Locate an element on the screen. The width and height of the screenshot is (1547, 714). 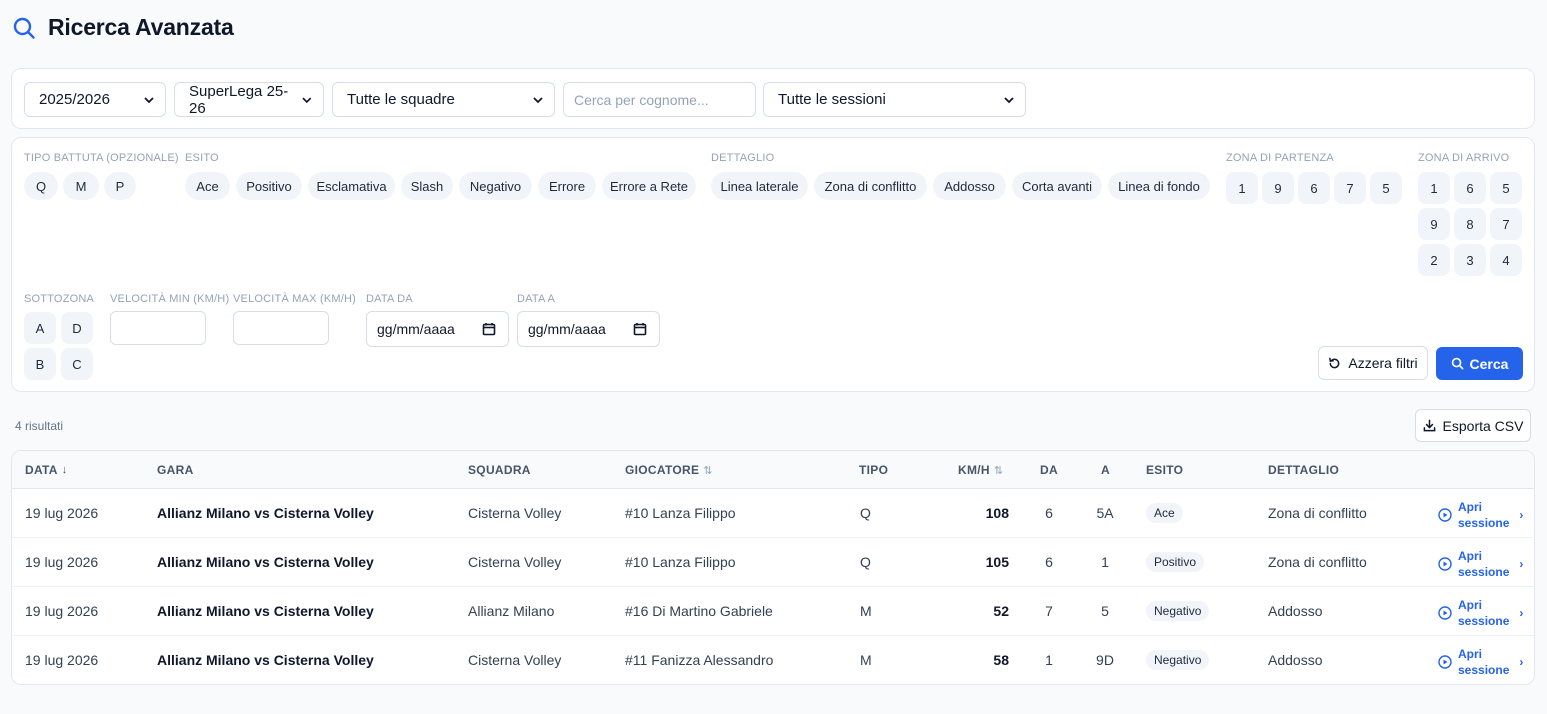
col-dettaglio: DETTAGLIO is located at coordinates (1304, 470).